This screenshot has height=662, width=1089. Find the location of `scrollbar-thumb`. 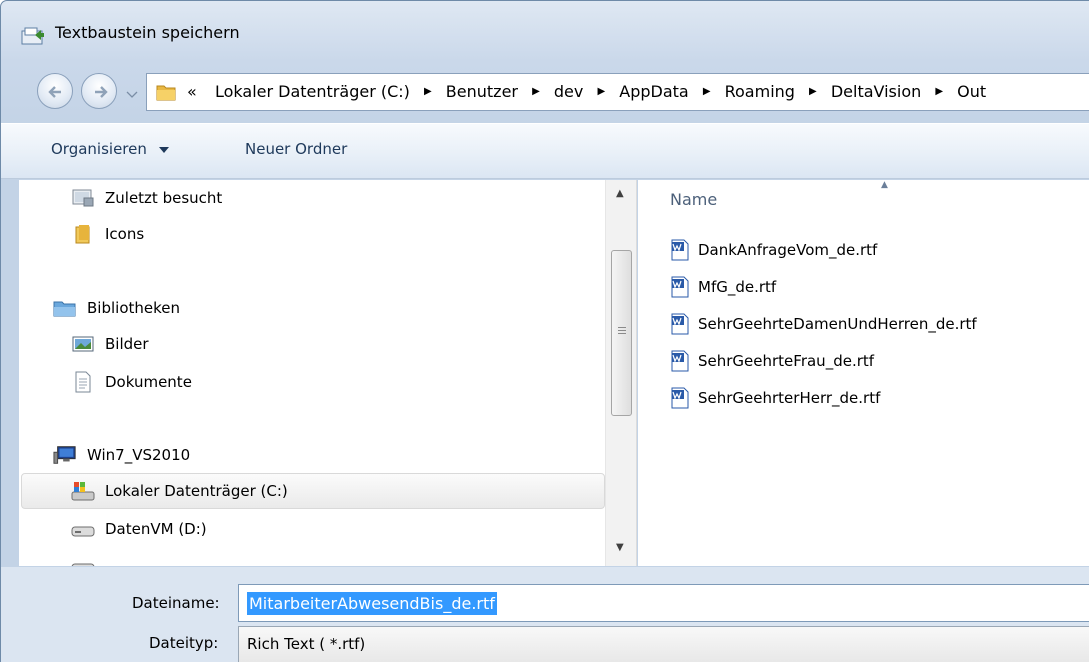

scrollbar-thumb is located at coordinates (621, 333).